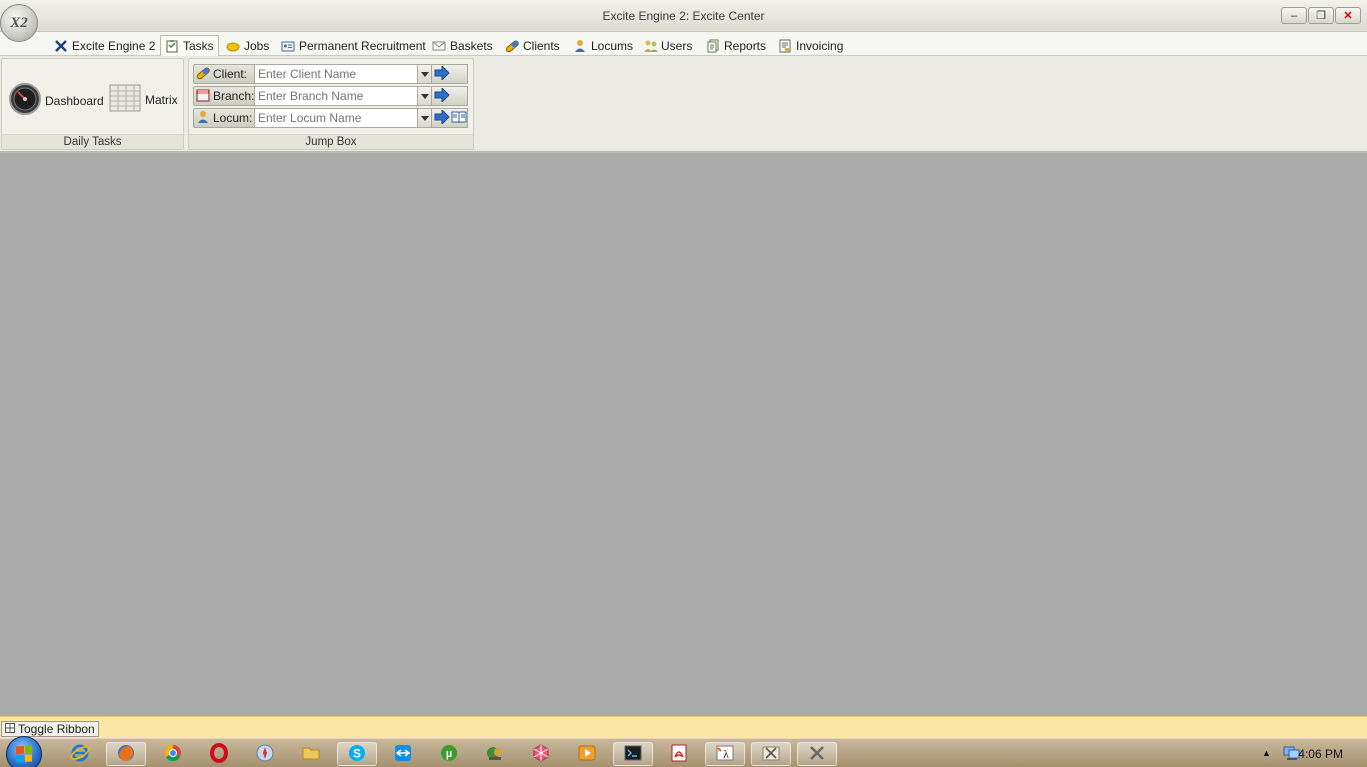 The image size is (1367, 767). Describe the element at coordinates (353, 45) in the screenshot. I see `tab-permanent-recruitment: Permanent Recruitment` at that location.